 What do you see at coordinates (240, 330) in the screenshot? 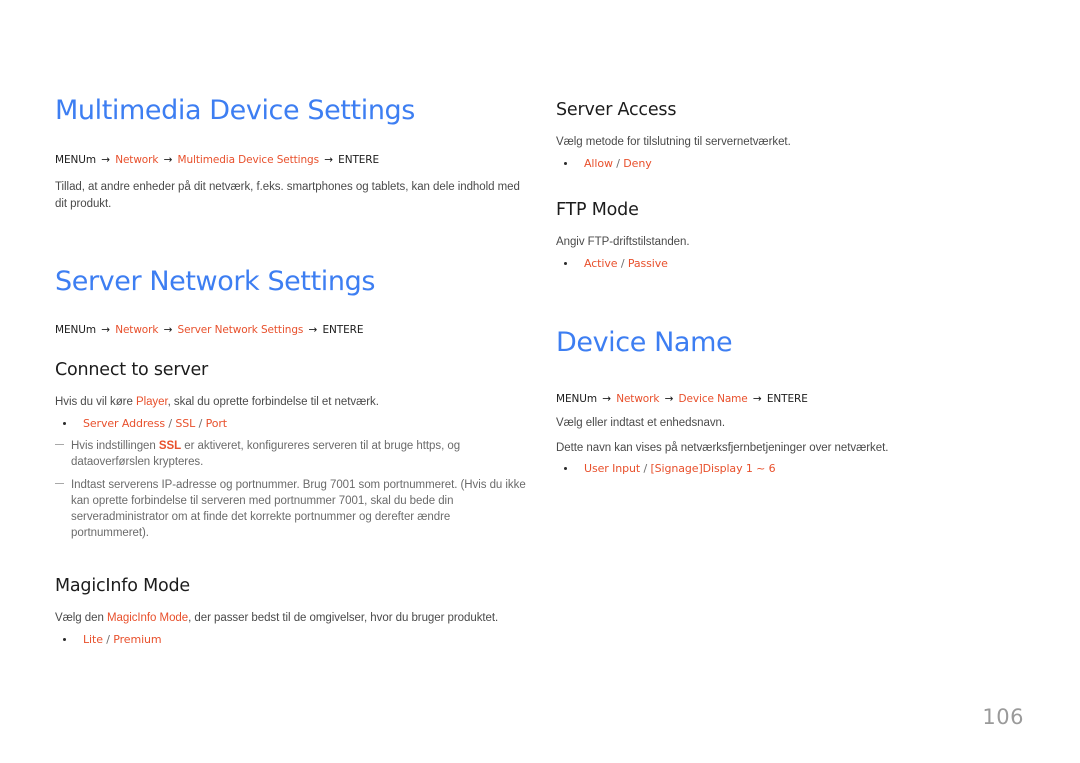
I see `breadcrumb-node-server-network: Server Network Settings` at bounding box center [240, 330].